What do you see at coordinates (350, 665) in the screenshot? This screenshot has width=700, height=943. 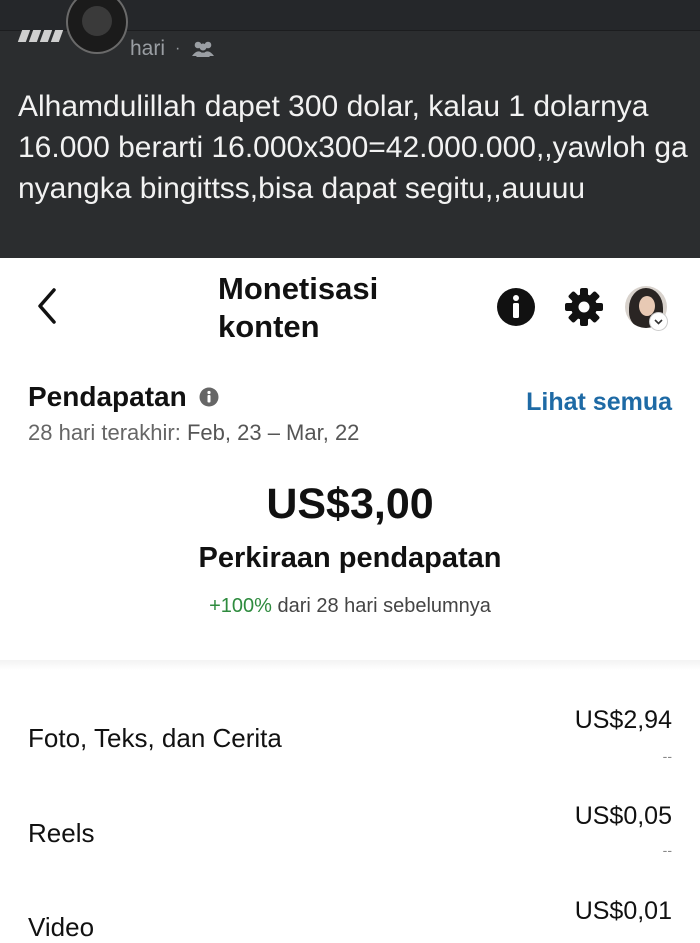 I see `section-divider` at bounding box center [350, 665].